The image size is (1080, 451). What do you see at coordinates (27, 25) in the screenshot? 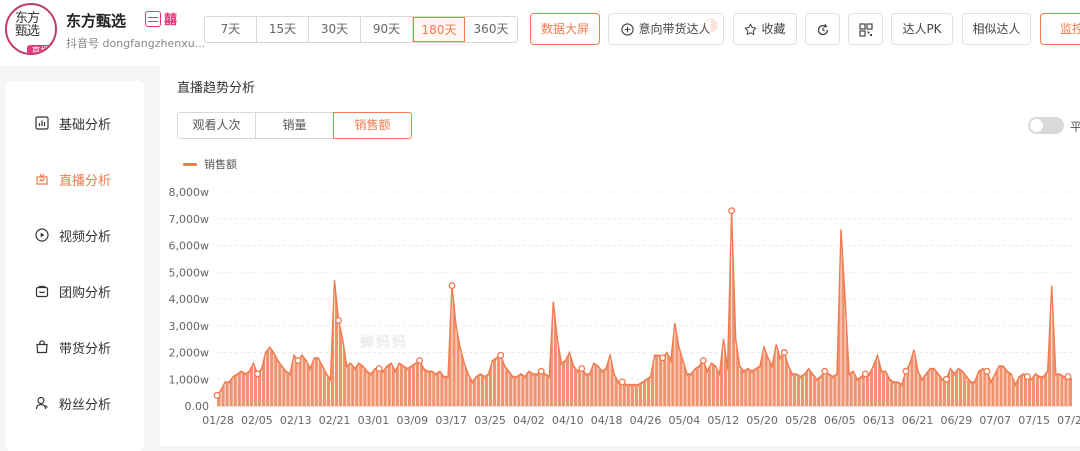
I see `avatar-logo-text: 东方甄选` at bounding box center [27, 25].